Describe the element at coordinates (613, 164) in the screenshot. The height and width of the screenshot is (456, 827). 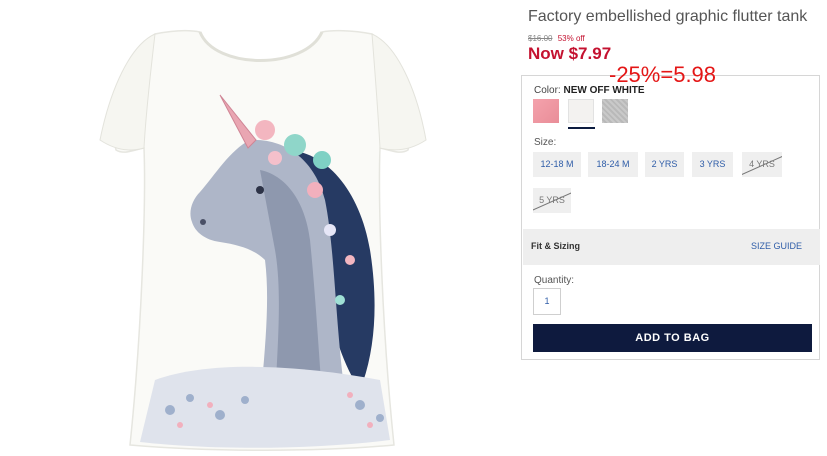
I see `size-18-24m: 18-24 M` at that location.